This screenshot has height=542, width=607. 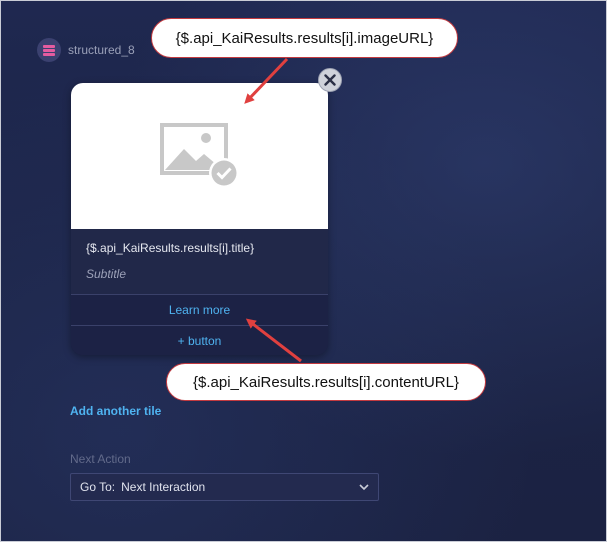 I want to click on tile-image, so click(x=199, y=156).